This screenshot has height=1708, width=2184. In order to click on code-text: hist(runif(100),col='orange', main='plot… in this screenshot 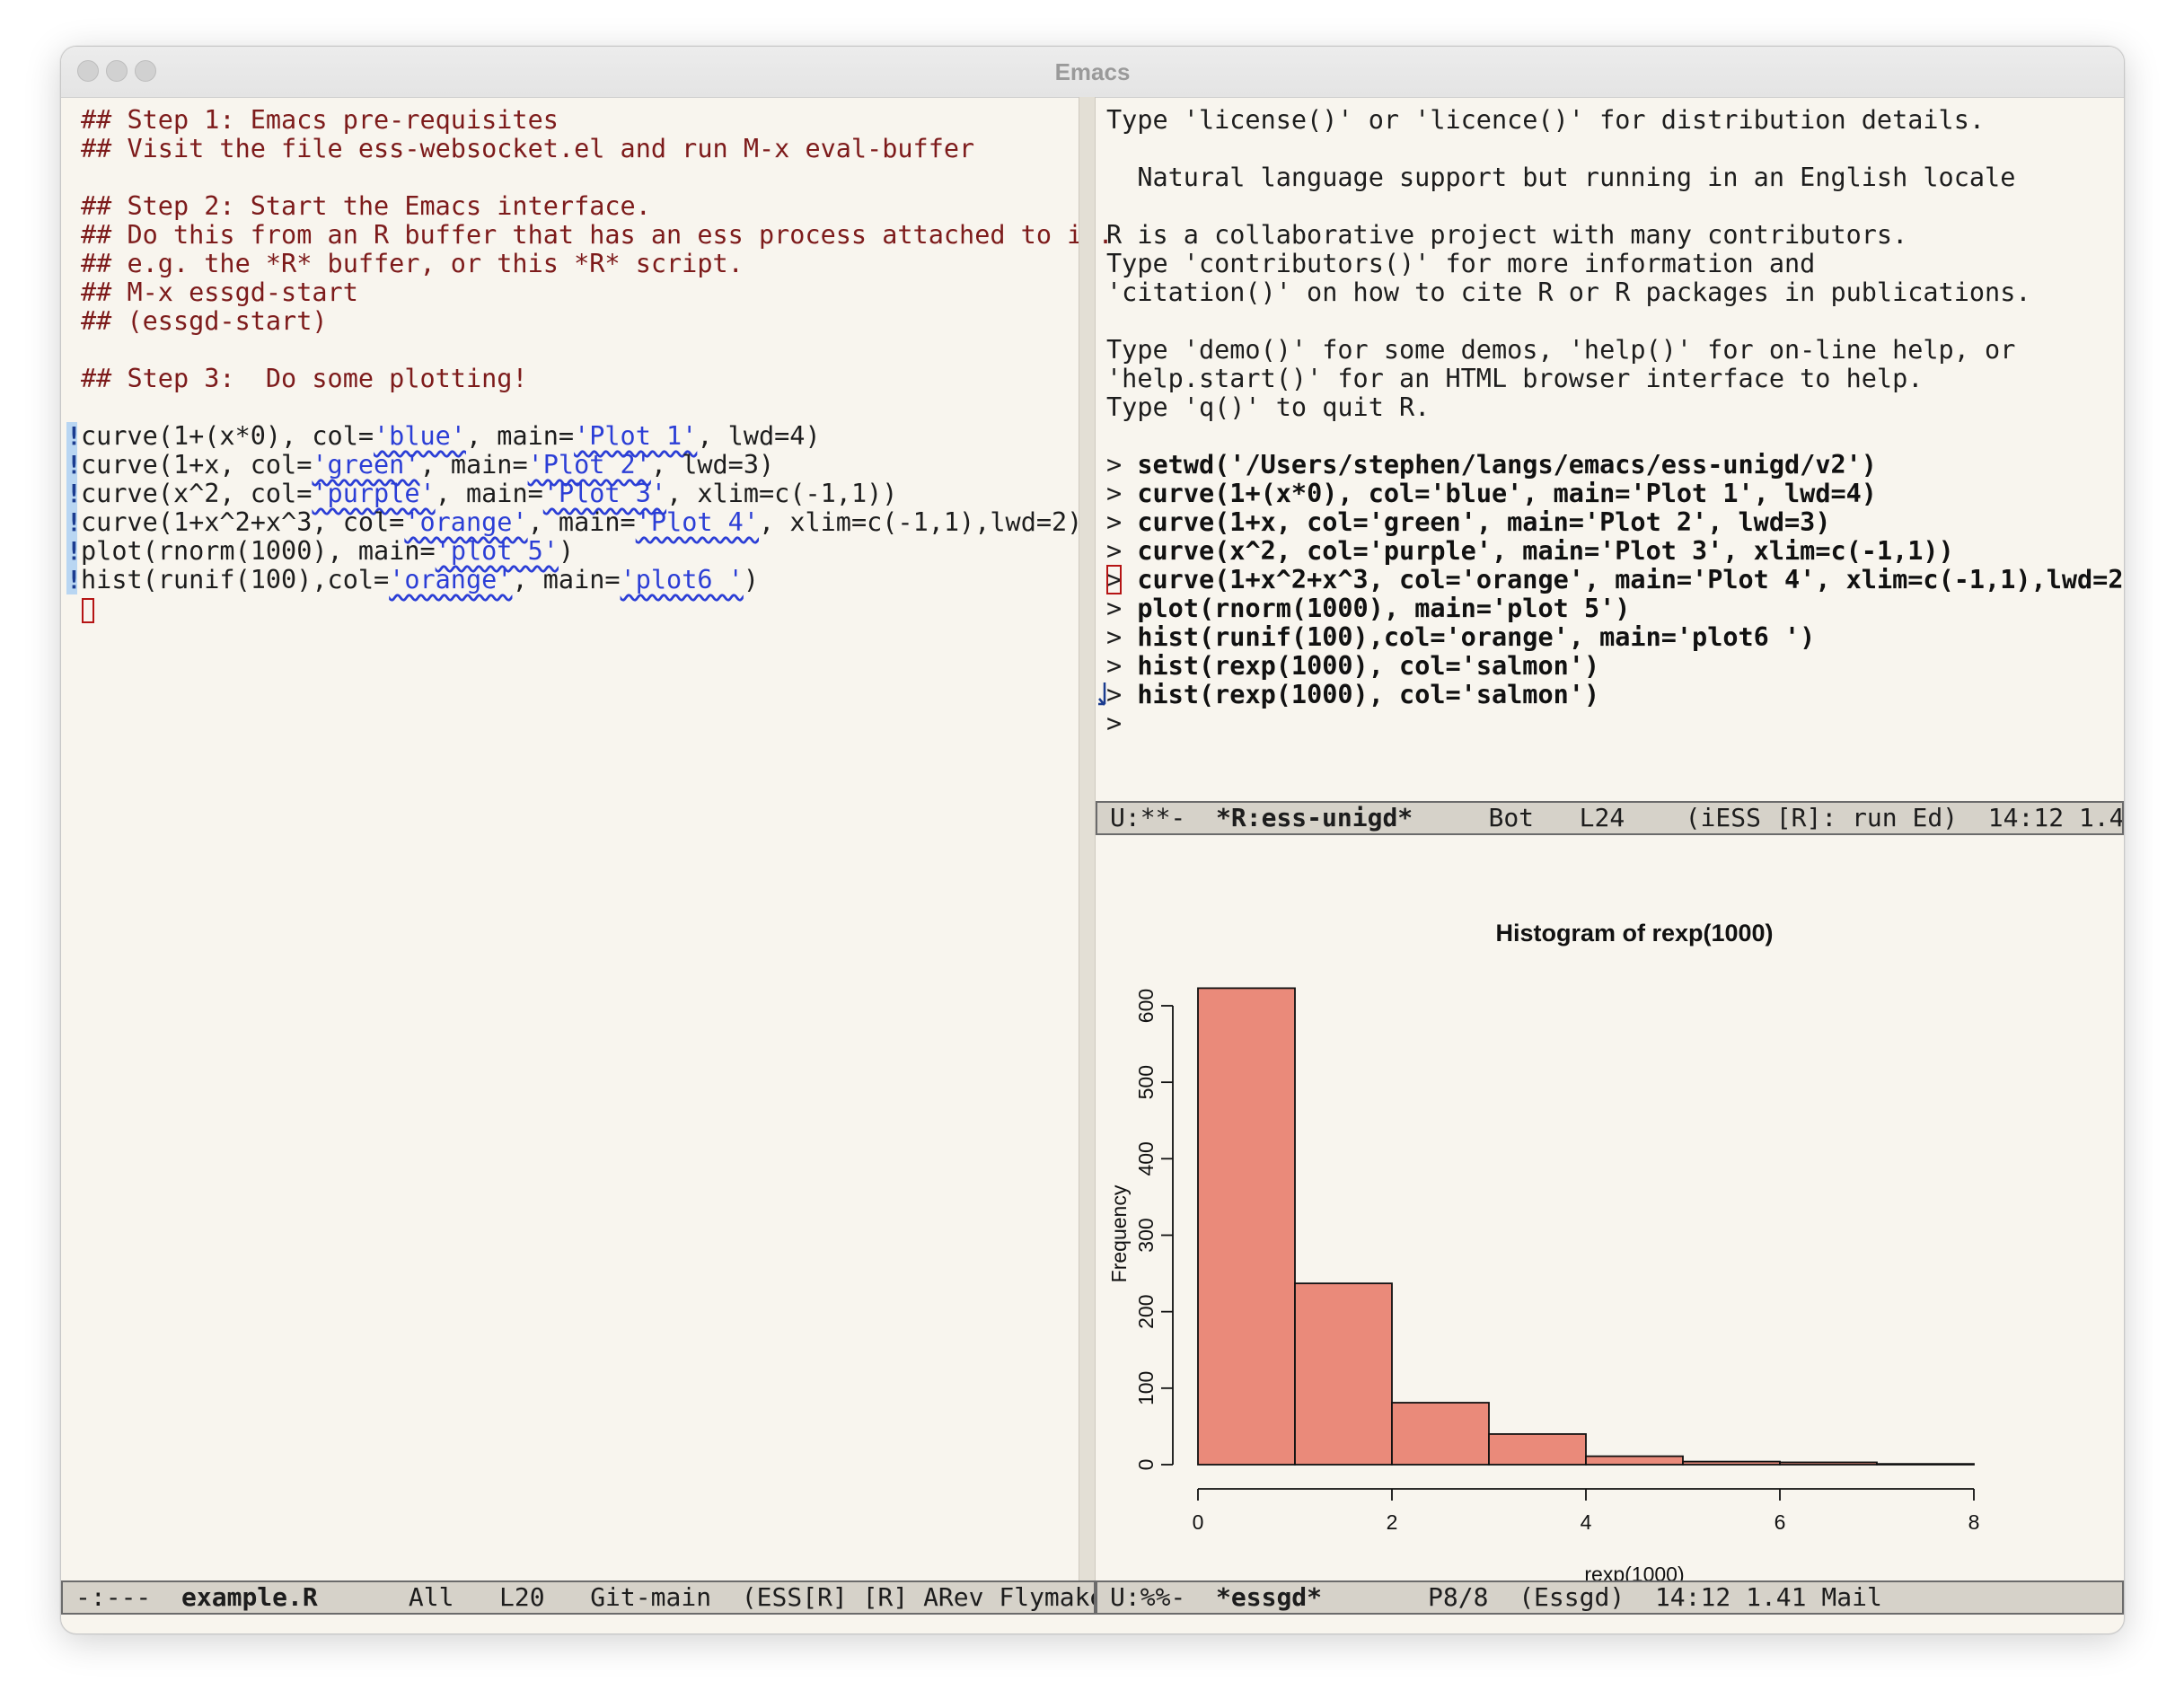, I will do `click(420, 580)`.